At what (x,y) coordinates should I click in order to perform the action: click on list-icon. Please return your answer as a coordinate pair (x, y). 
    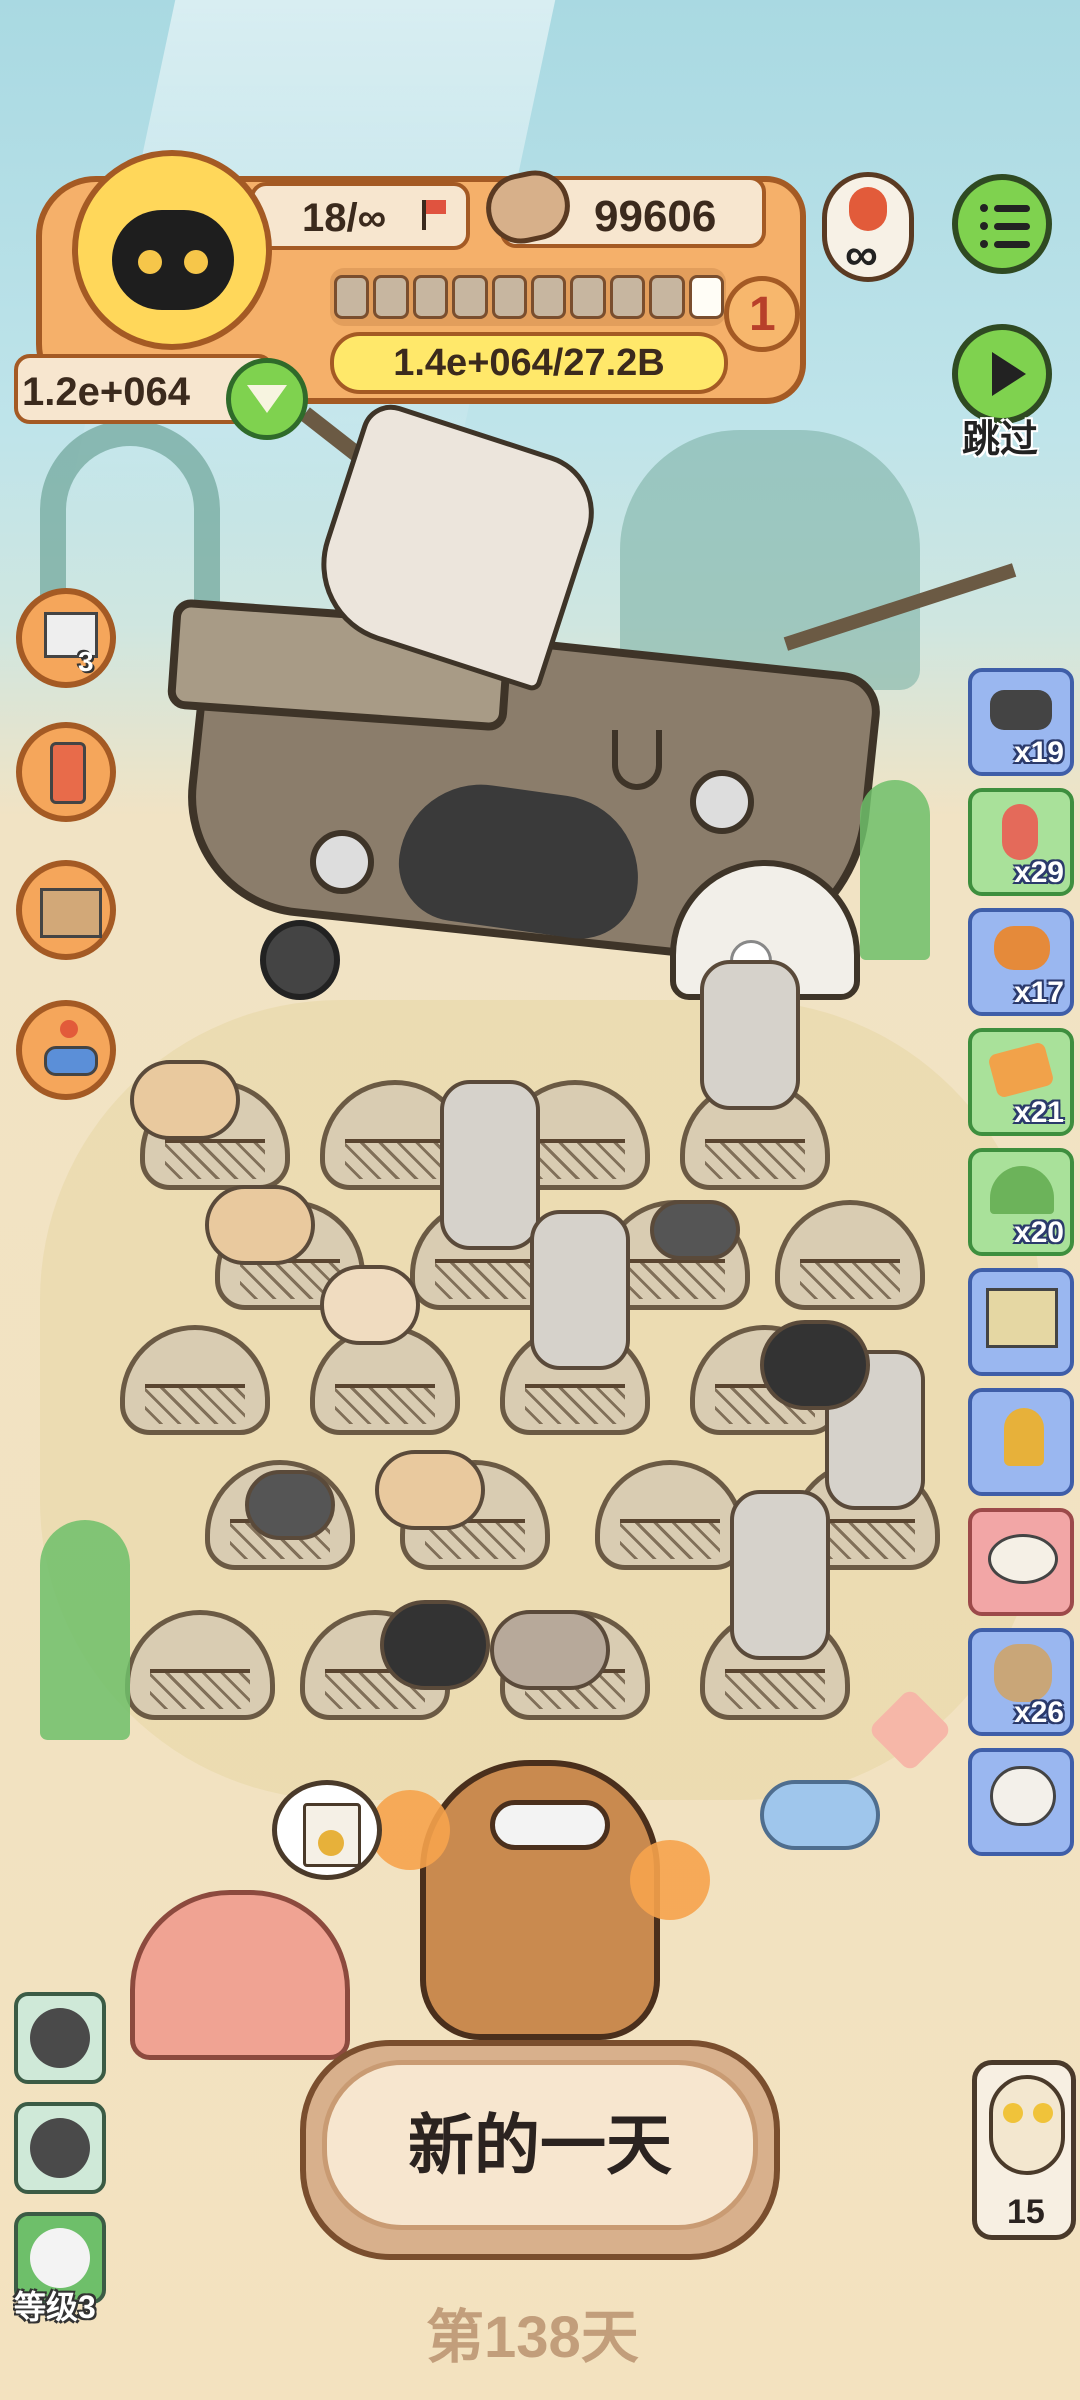
    Looking at the image, I should click on (1005, 226).